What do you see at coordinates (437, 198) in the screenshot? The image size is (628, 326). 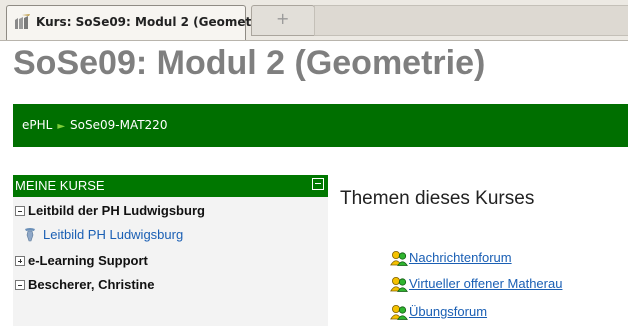 I see `topics-heading: Themen dieses Kurses` at bounding box center [437, 198].